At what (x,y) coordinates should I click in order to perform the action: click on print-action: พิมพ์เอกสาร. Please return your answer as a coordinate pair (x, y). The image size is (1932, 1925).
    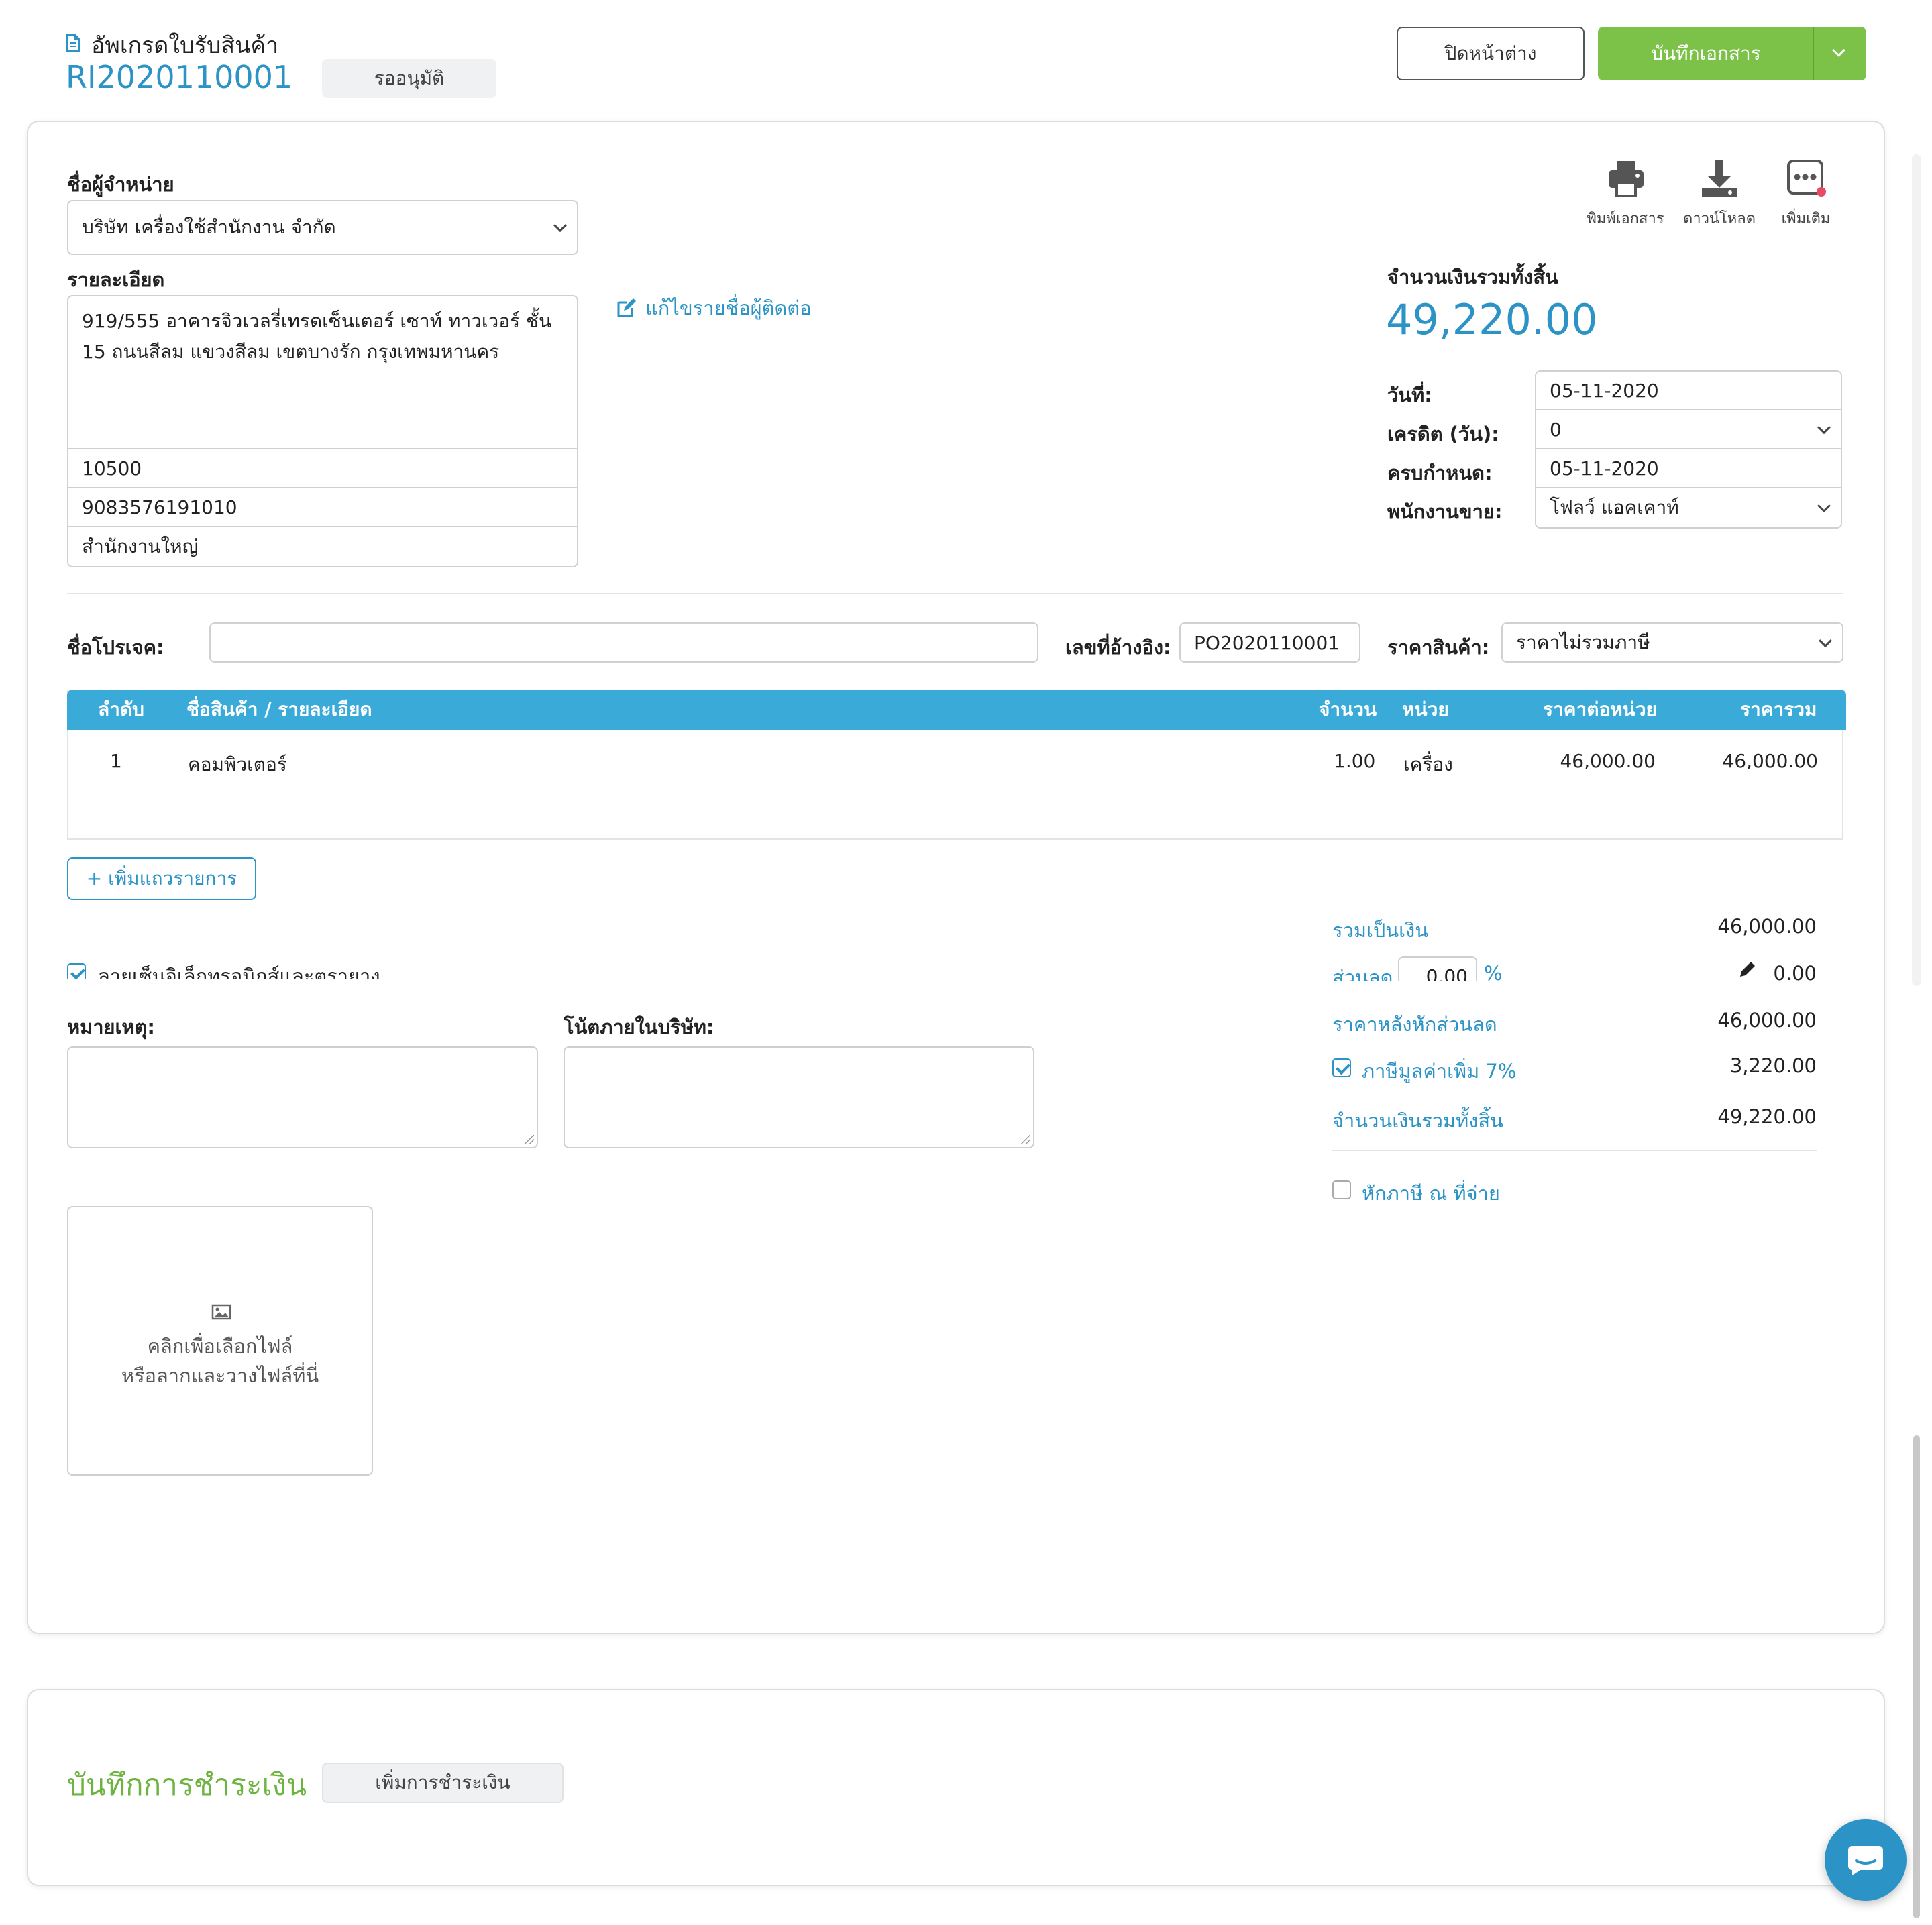
    Looking at the image, I should click on (1625, 195).